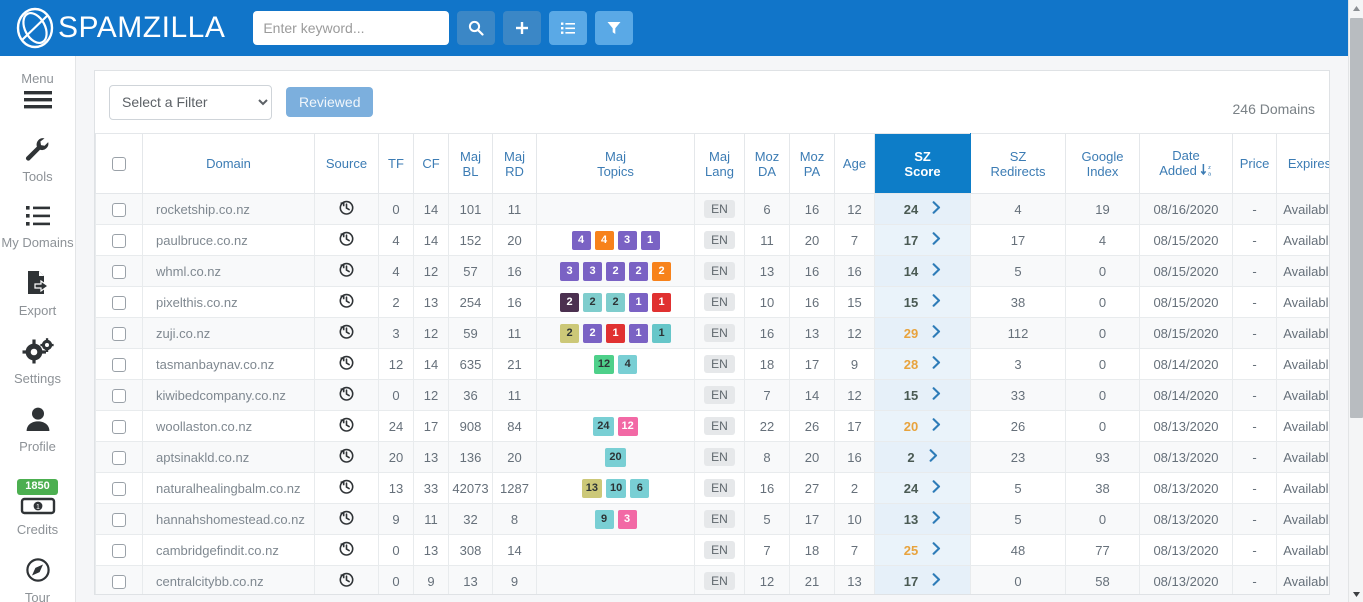 This screenshot has height=602, width=1363. What do you see at coordinates (922, 426) in the screenshot?
I see `cell-sz-score: 20` at bounding box center [922, 426].